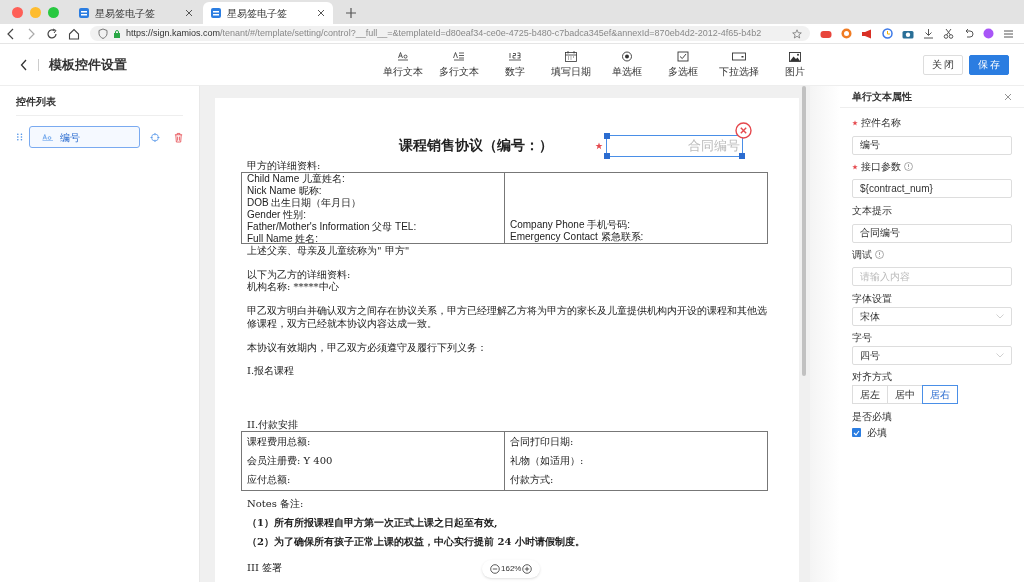  Describe the element at coordinates (514, 56) in the screenshot. I see `number-icon` at that location.